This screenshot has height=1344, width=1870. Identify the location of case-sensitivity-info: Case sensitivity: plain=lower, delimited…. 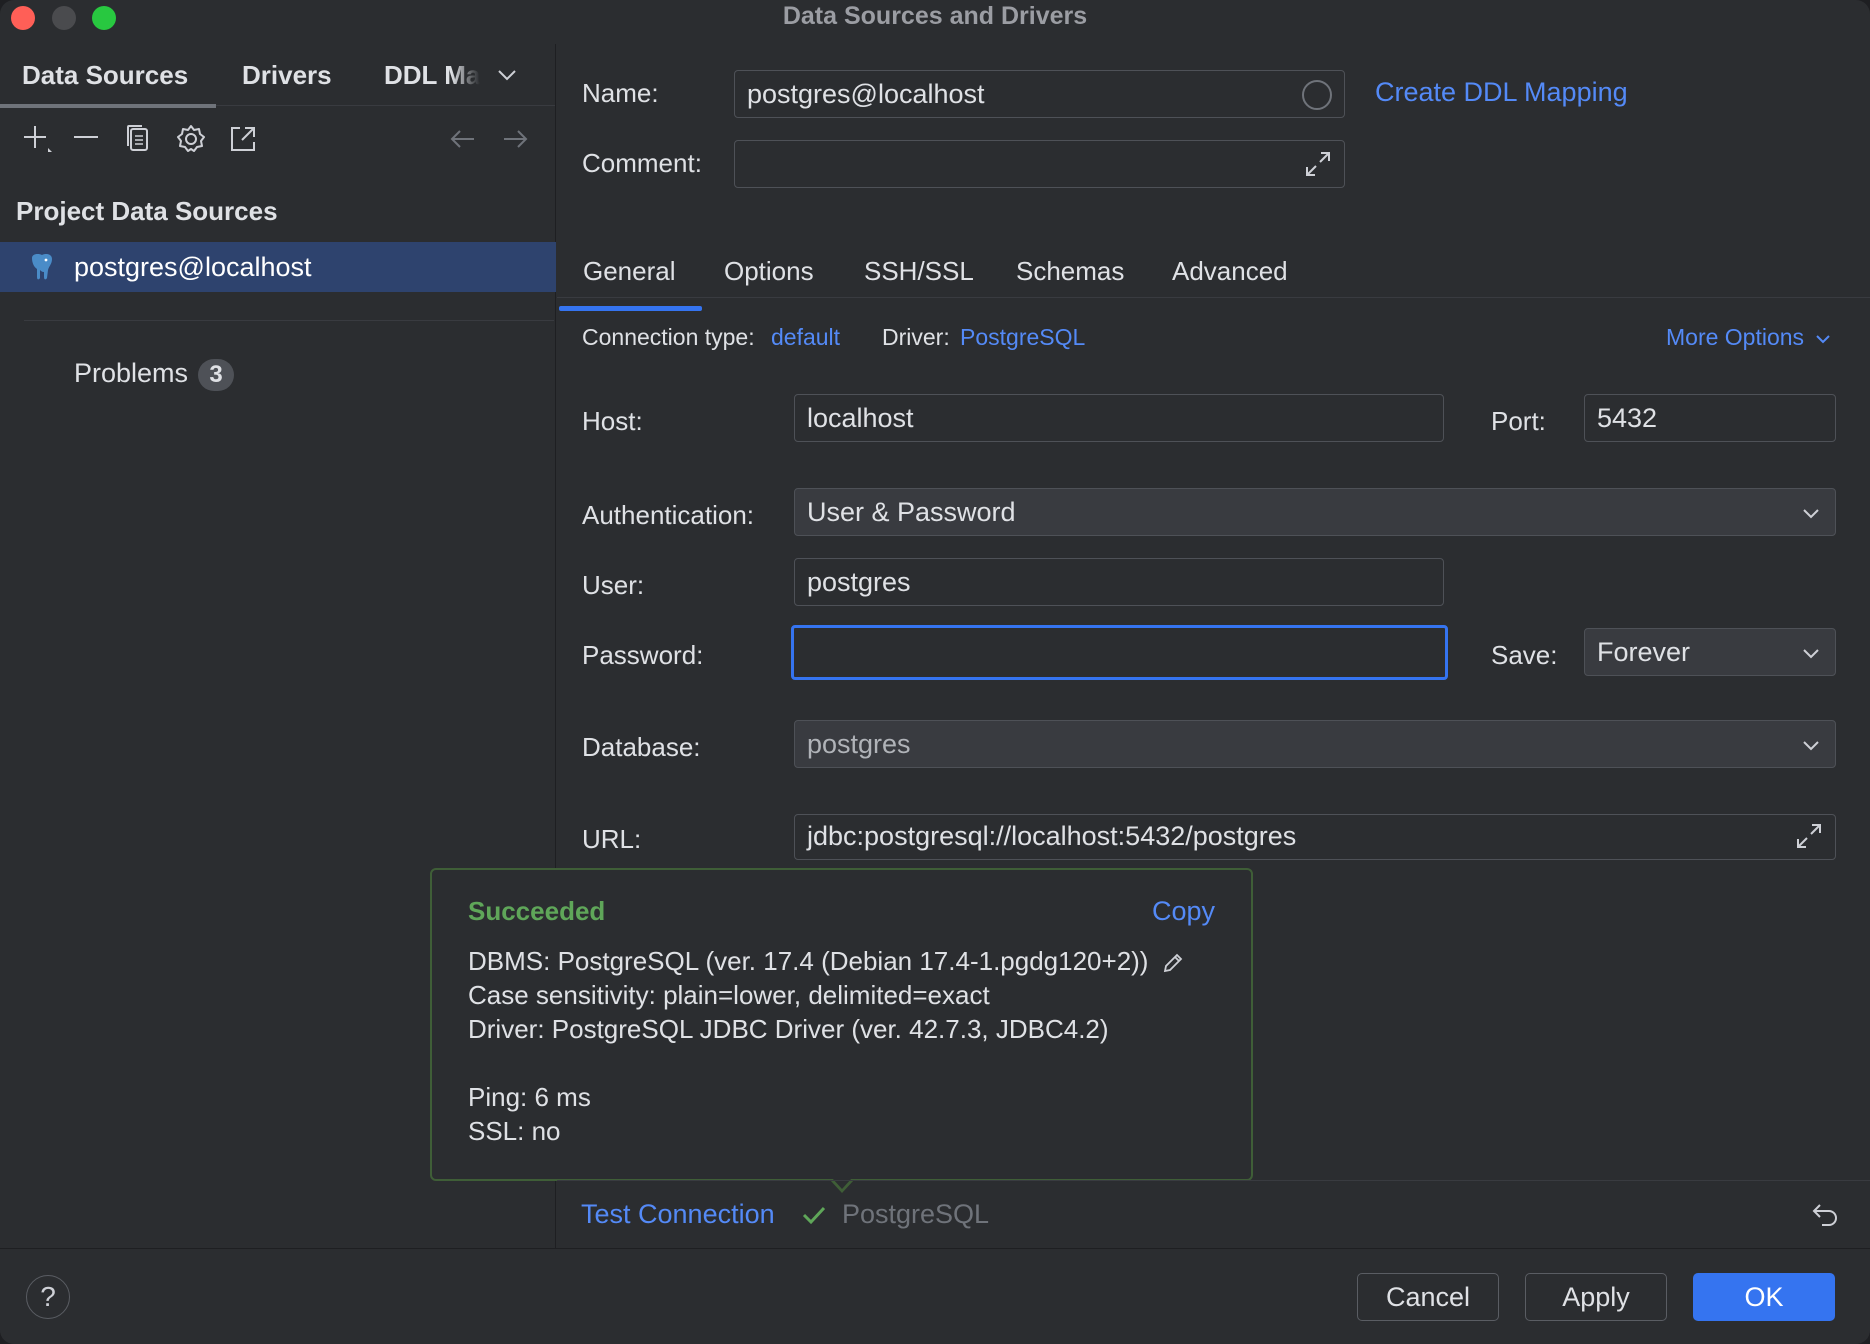
(729, 995).